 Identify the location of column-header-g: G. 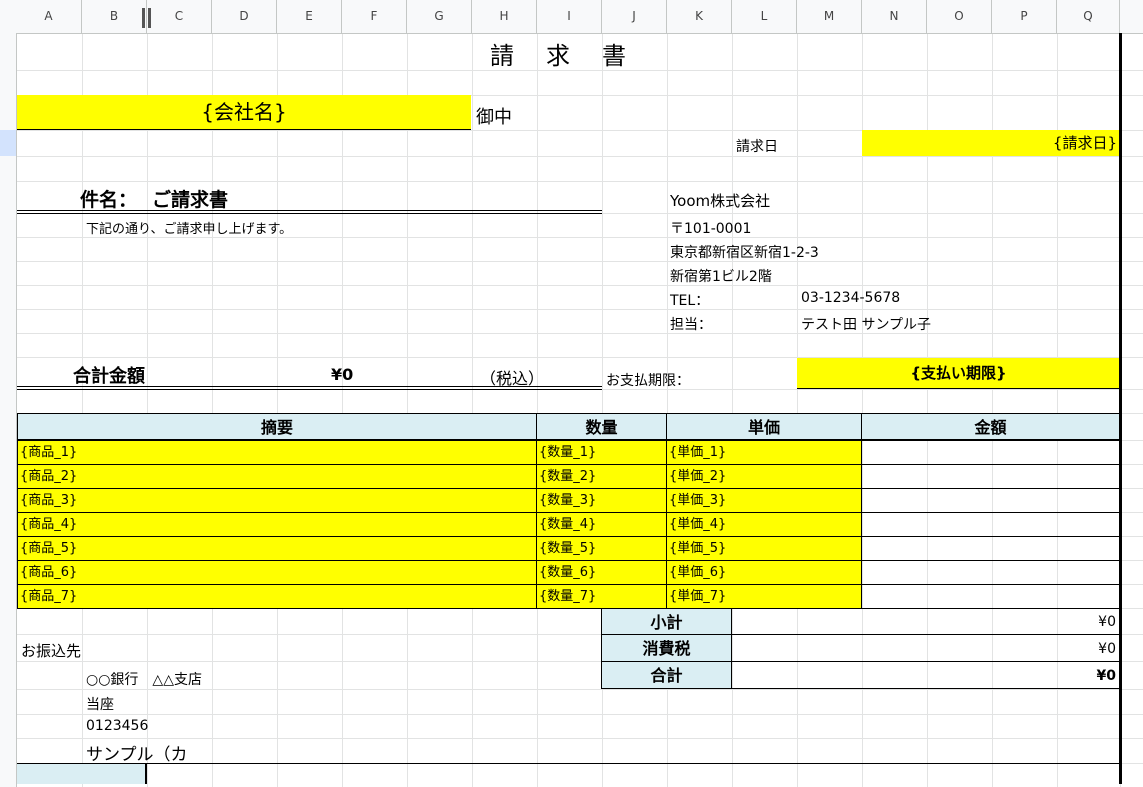
(439, 16).